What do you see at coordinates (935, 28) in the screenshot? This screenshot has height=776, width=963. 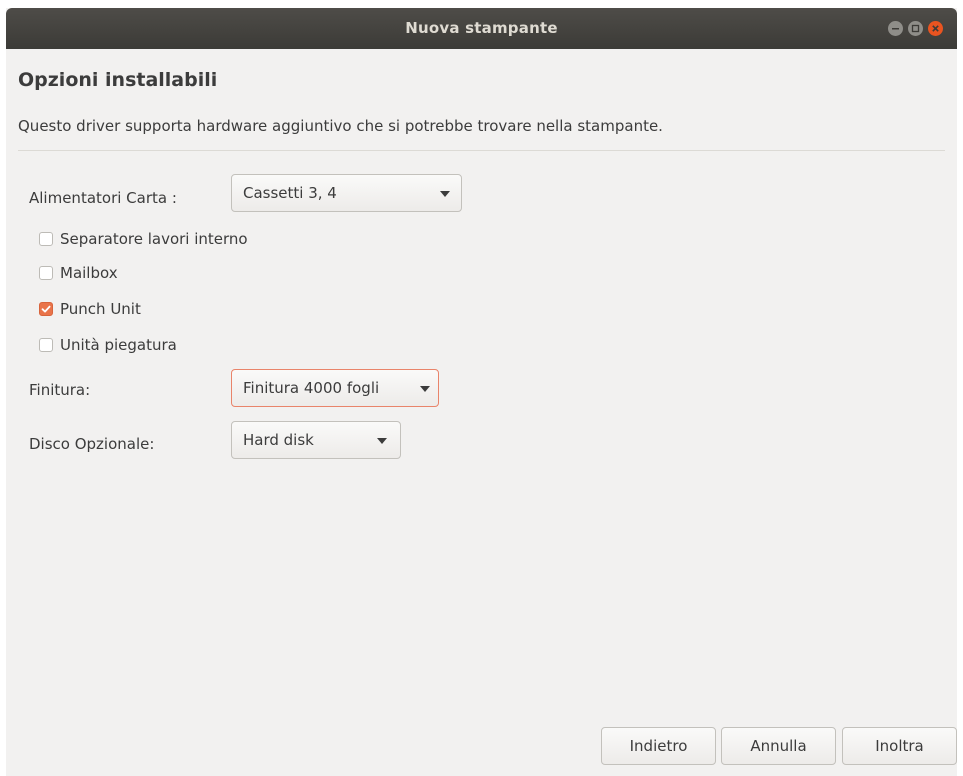 I see `close-icon` at bounding box center [935, 28].